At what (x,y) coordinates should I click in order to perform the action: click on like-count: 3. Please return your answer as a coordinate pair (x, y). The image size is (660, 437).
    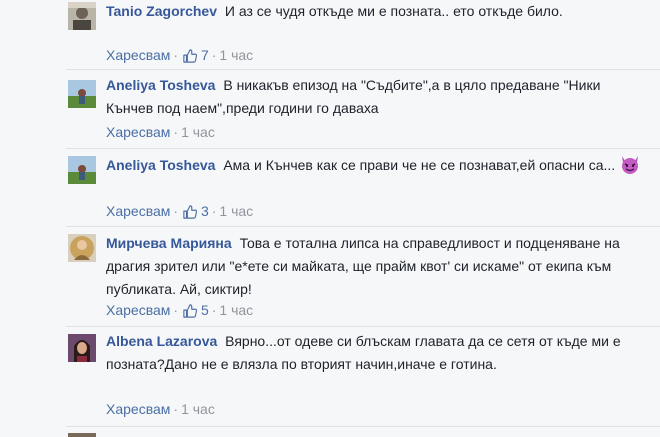
    Looking at the image, I should click on (195, 211).